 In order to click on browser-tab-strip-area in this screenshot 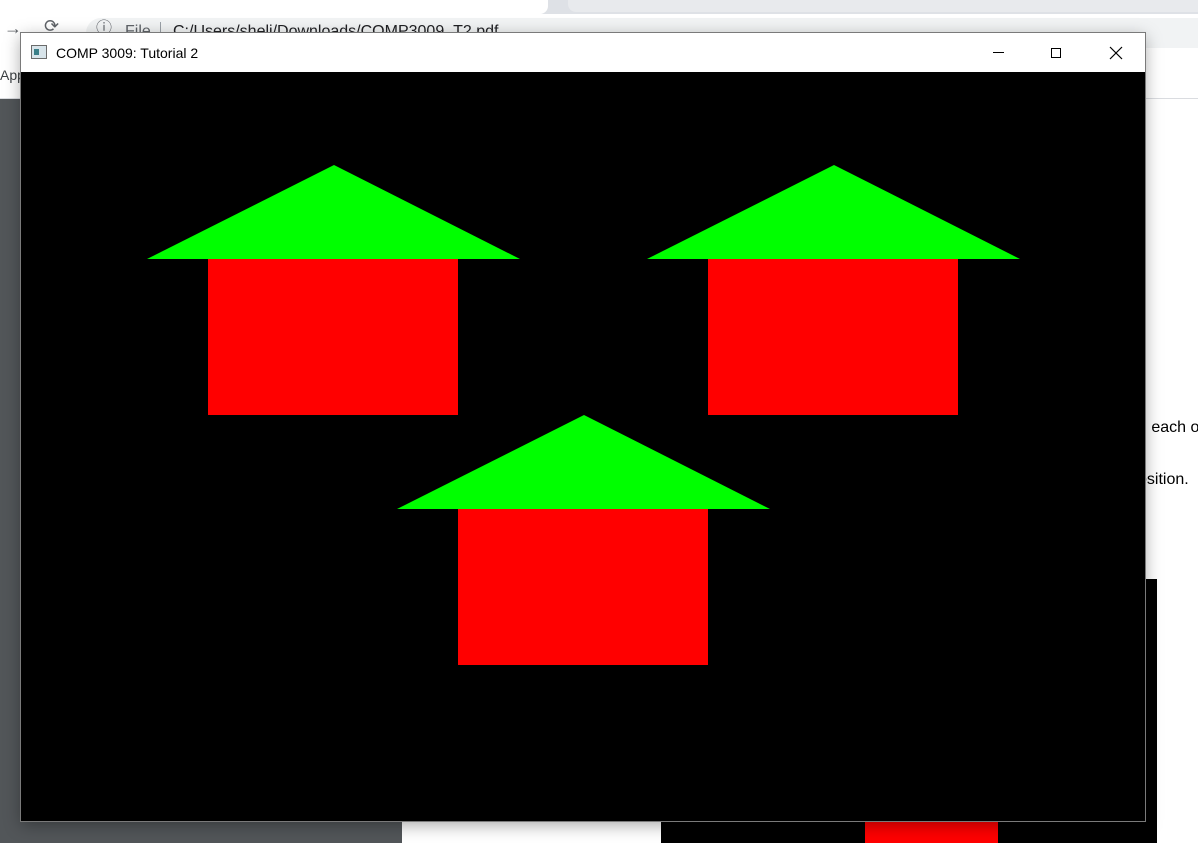, I will do `click(883, 6)`.